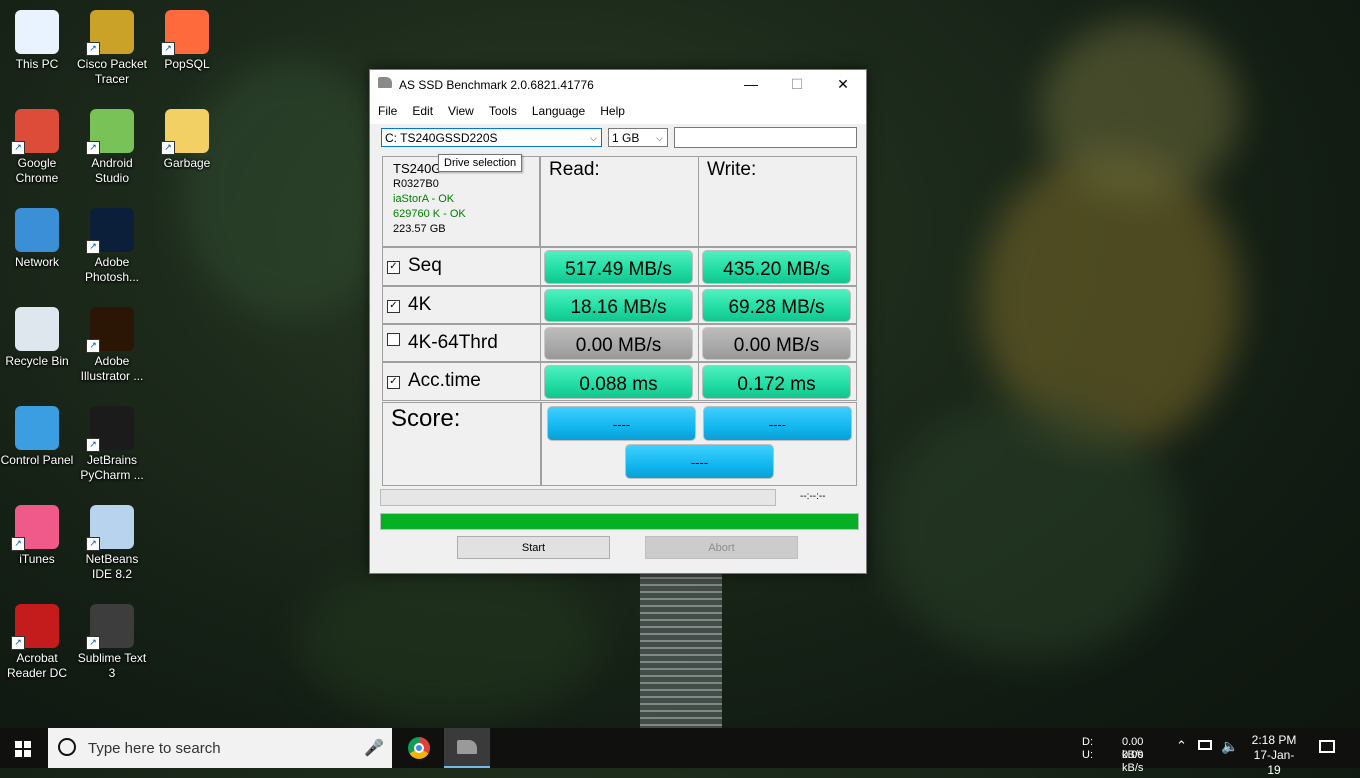  I want to click on volume-icon: 🔈, so click(1229, 746).